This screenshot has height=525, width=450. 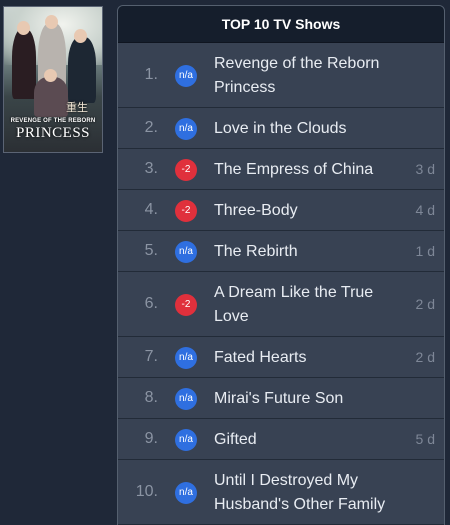 What do you see at coordinates (307, 358) in the screenshot?
I see `show-title: Fated Hearts` at bounding box center [307, 358].